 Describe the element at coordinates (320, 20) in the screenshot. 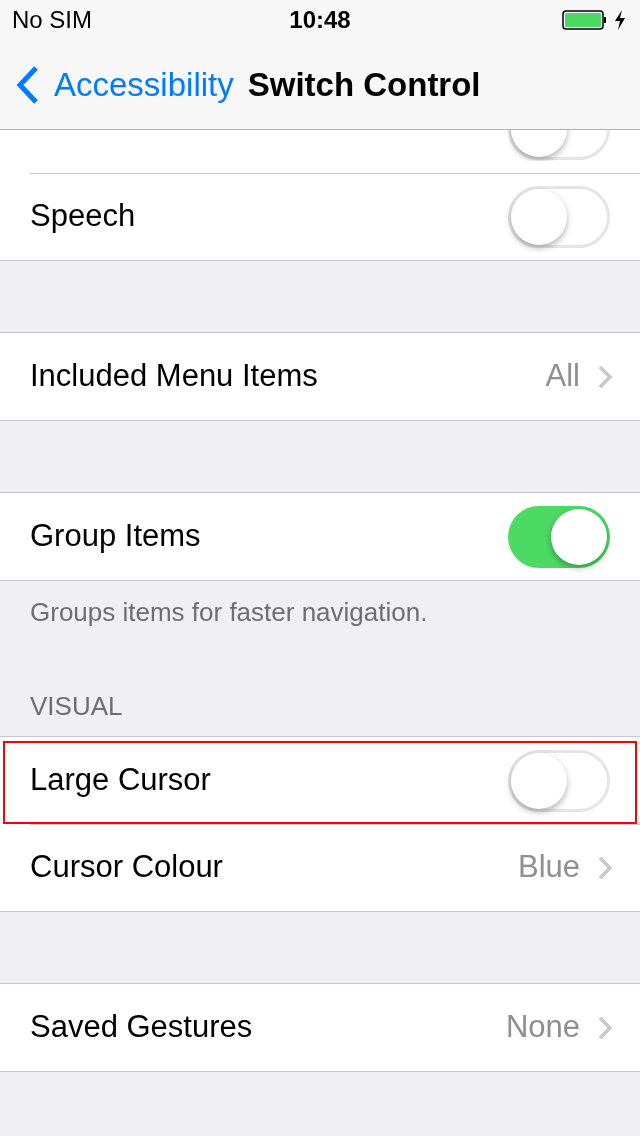

I see `clock: 10:48` at that location.